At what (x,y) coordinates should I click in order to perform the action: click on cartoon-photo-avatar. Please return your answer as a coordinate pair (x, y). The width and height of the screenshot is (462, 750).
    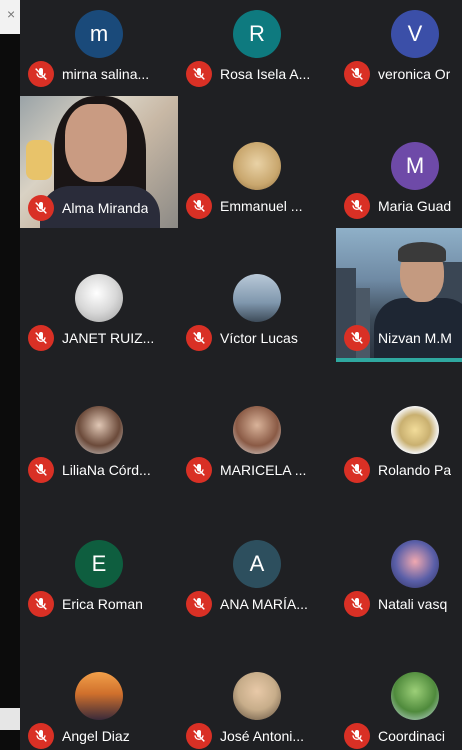
    Looking at the image, I should click on (415, 564).